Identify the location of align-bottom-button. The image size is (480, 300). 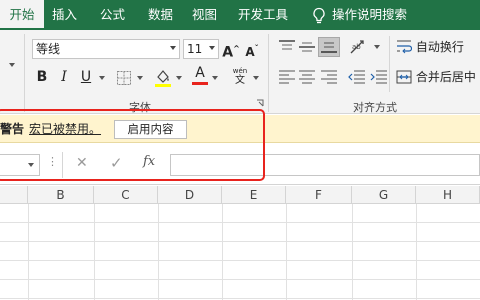
(329, 47).